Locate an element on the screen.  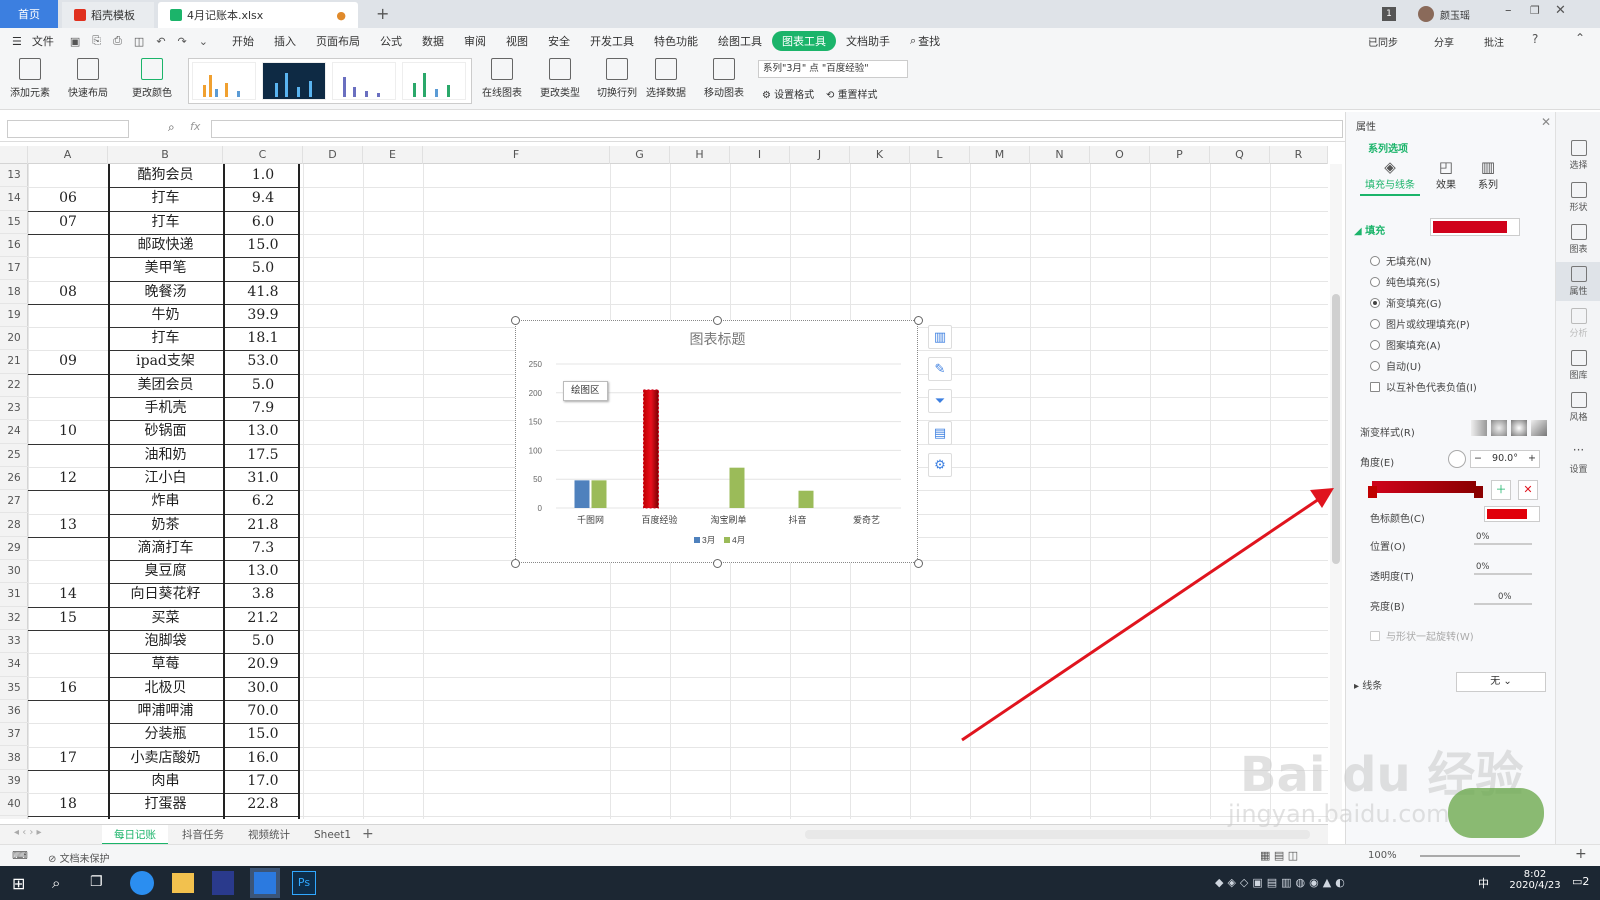
cell-c: 5.0 is located at coordinates (263, 268).